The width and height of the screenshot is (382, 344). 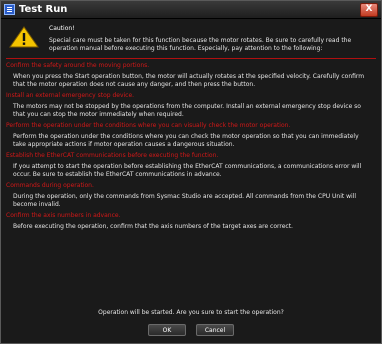 I want to click on section-heading: Confirm the axis numbers in advance., so click(x=63, y=215).